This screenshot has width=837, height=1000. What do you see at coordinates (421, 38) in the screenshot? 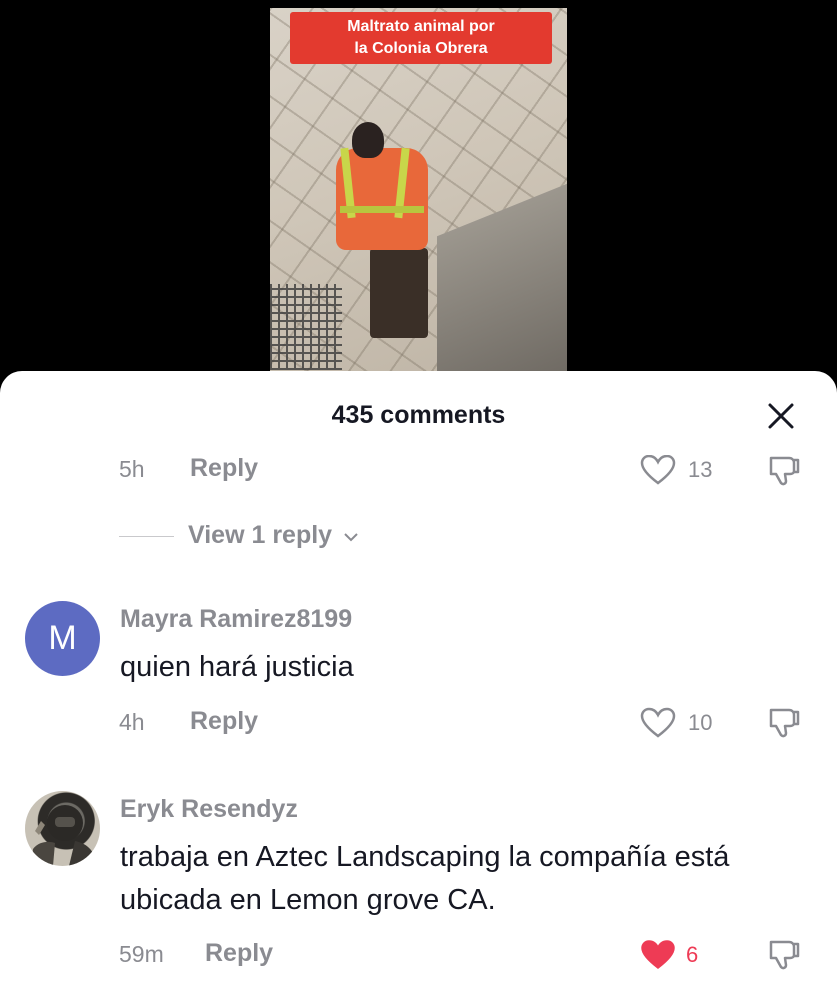
I see `video-overlay-title: Maltrato animal por la Colonia Obrera` at bounding box center [421, 38].